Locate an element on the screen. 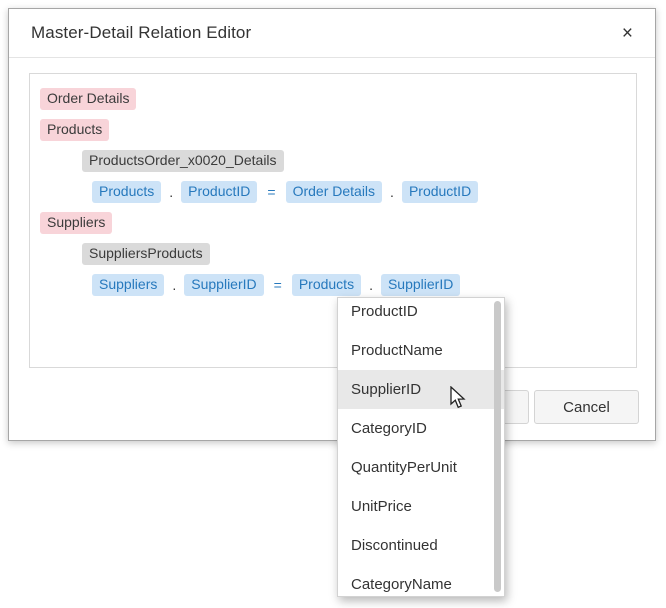 This screenshot has width=666, height=608. cancel-button: Cancel is located at coordinates (586, 407).